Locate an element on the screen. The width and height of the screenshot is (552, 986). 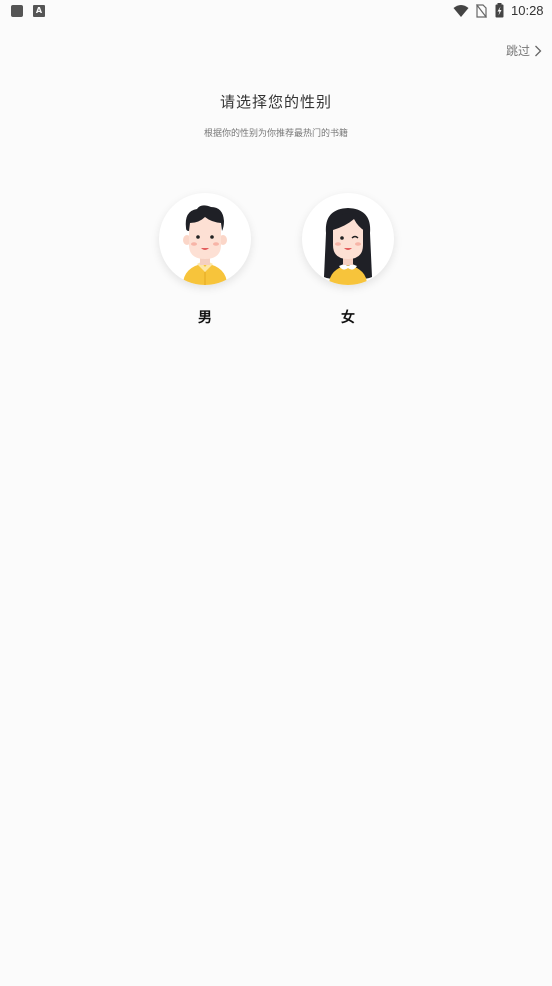
status-time: 10:28 is located at coordinates (527, 10).